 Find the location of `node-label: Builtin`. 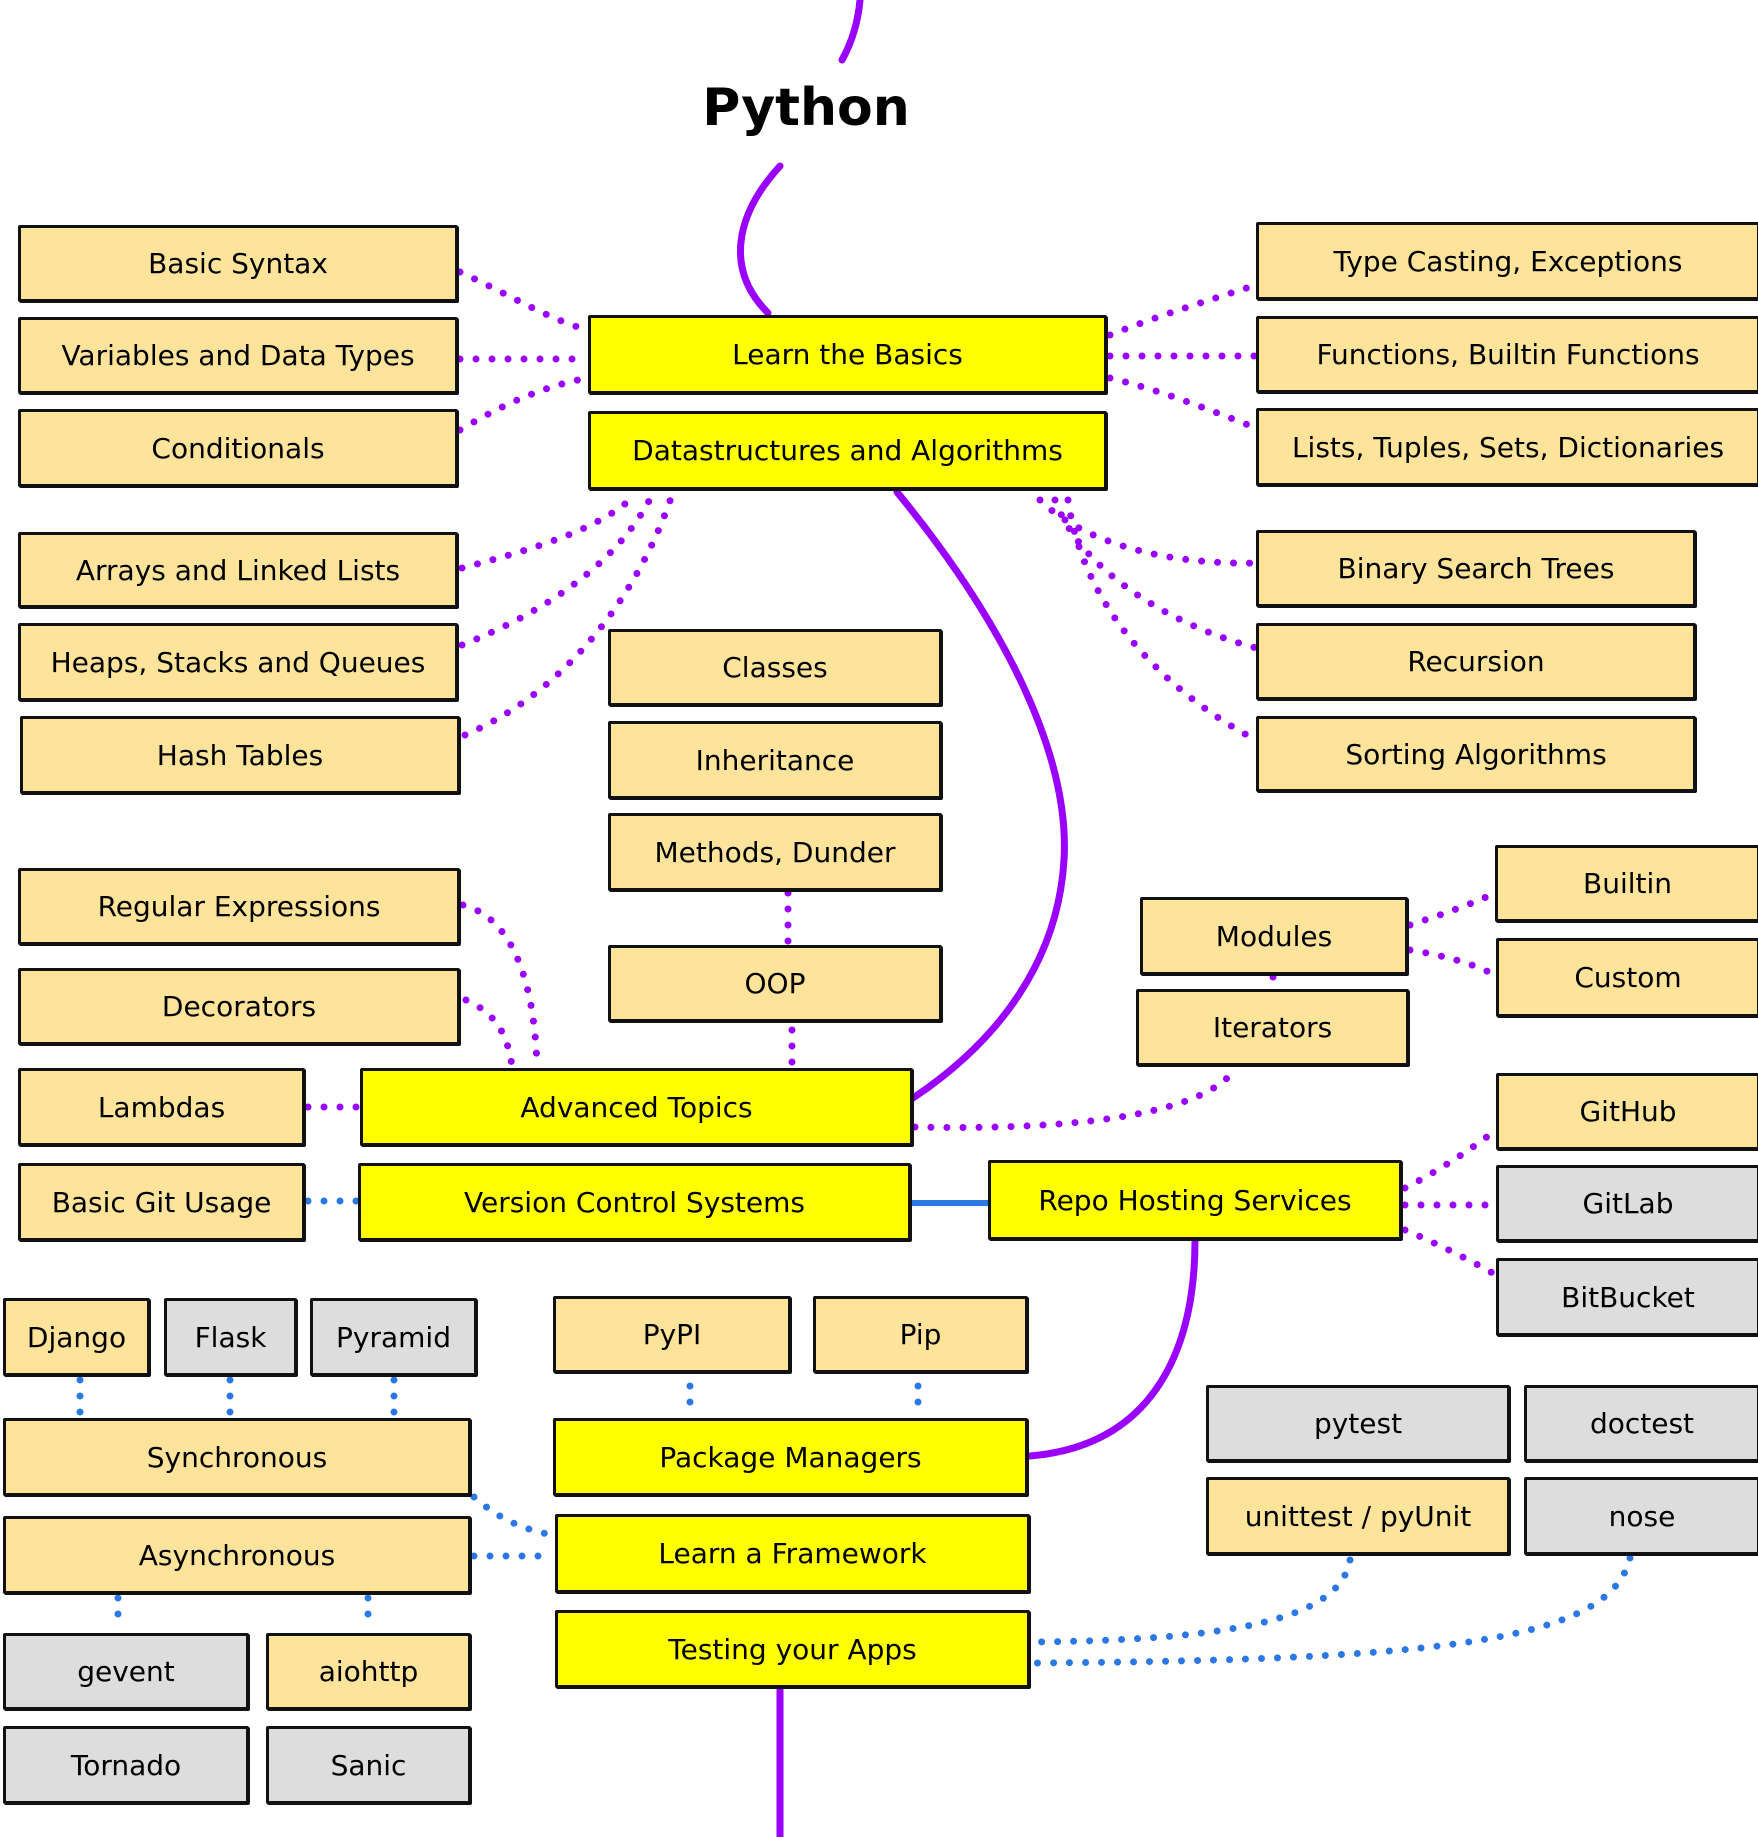

node-label: Builtin is located at coordinates (1627, 883).